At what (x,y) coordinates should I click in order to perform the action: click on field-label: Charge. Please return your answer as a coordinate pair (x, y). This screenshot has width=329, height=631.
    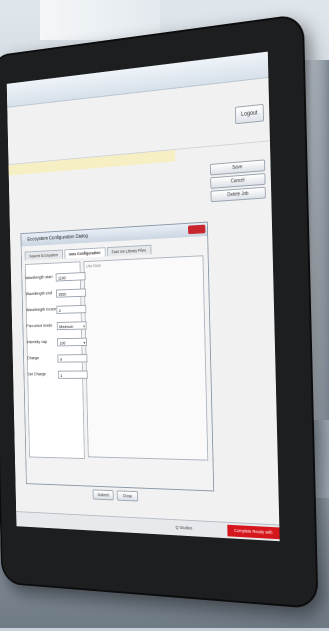
    Looking at the image, I should click on (32, 358).